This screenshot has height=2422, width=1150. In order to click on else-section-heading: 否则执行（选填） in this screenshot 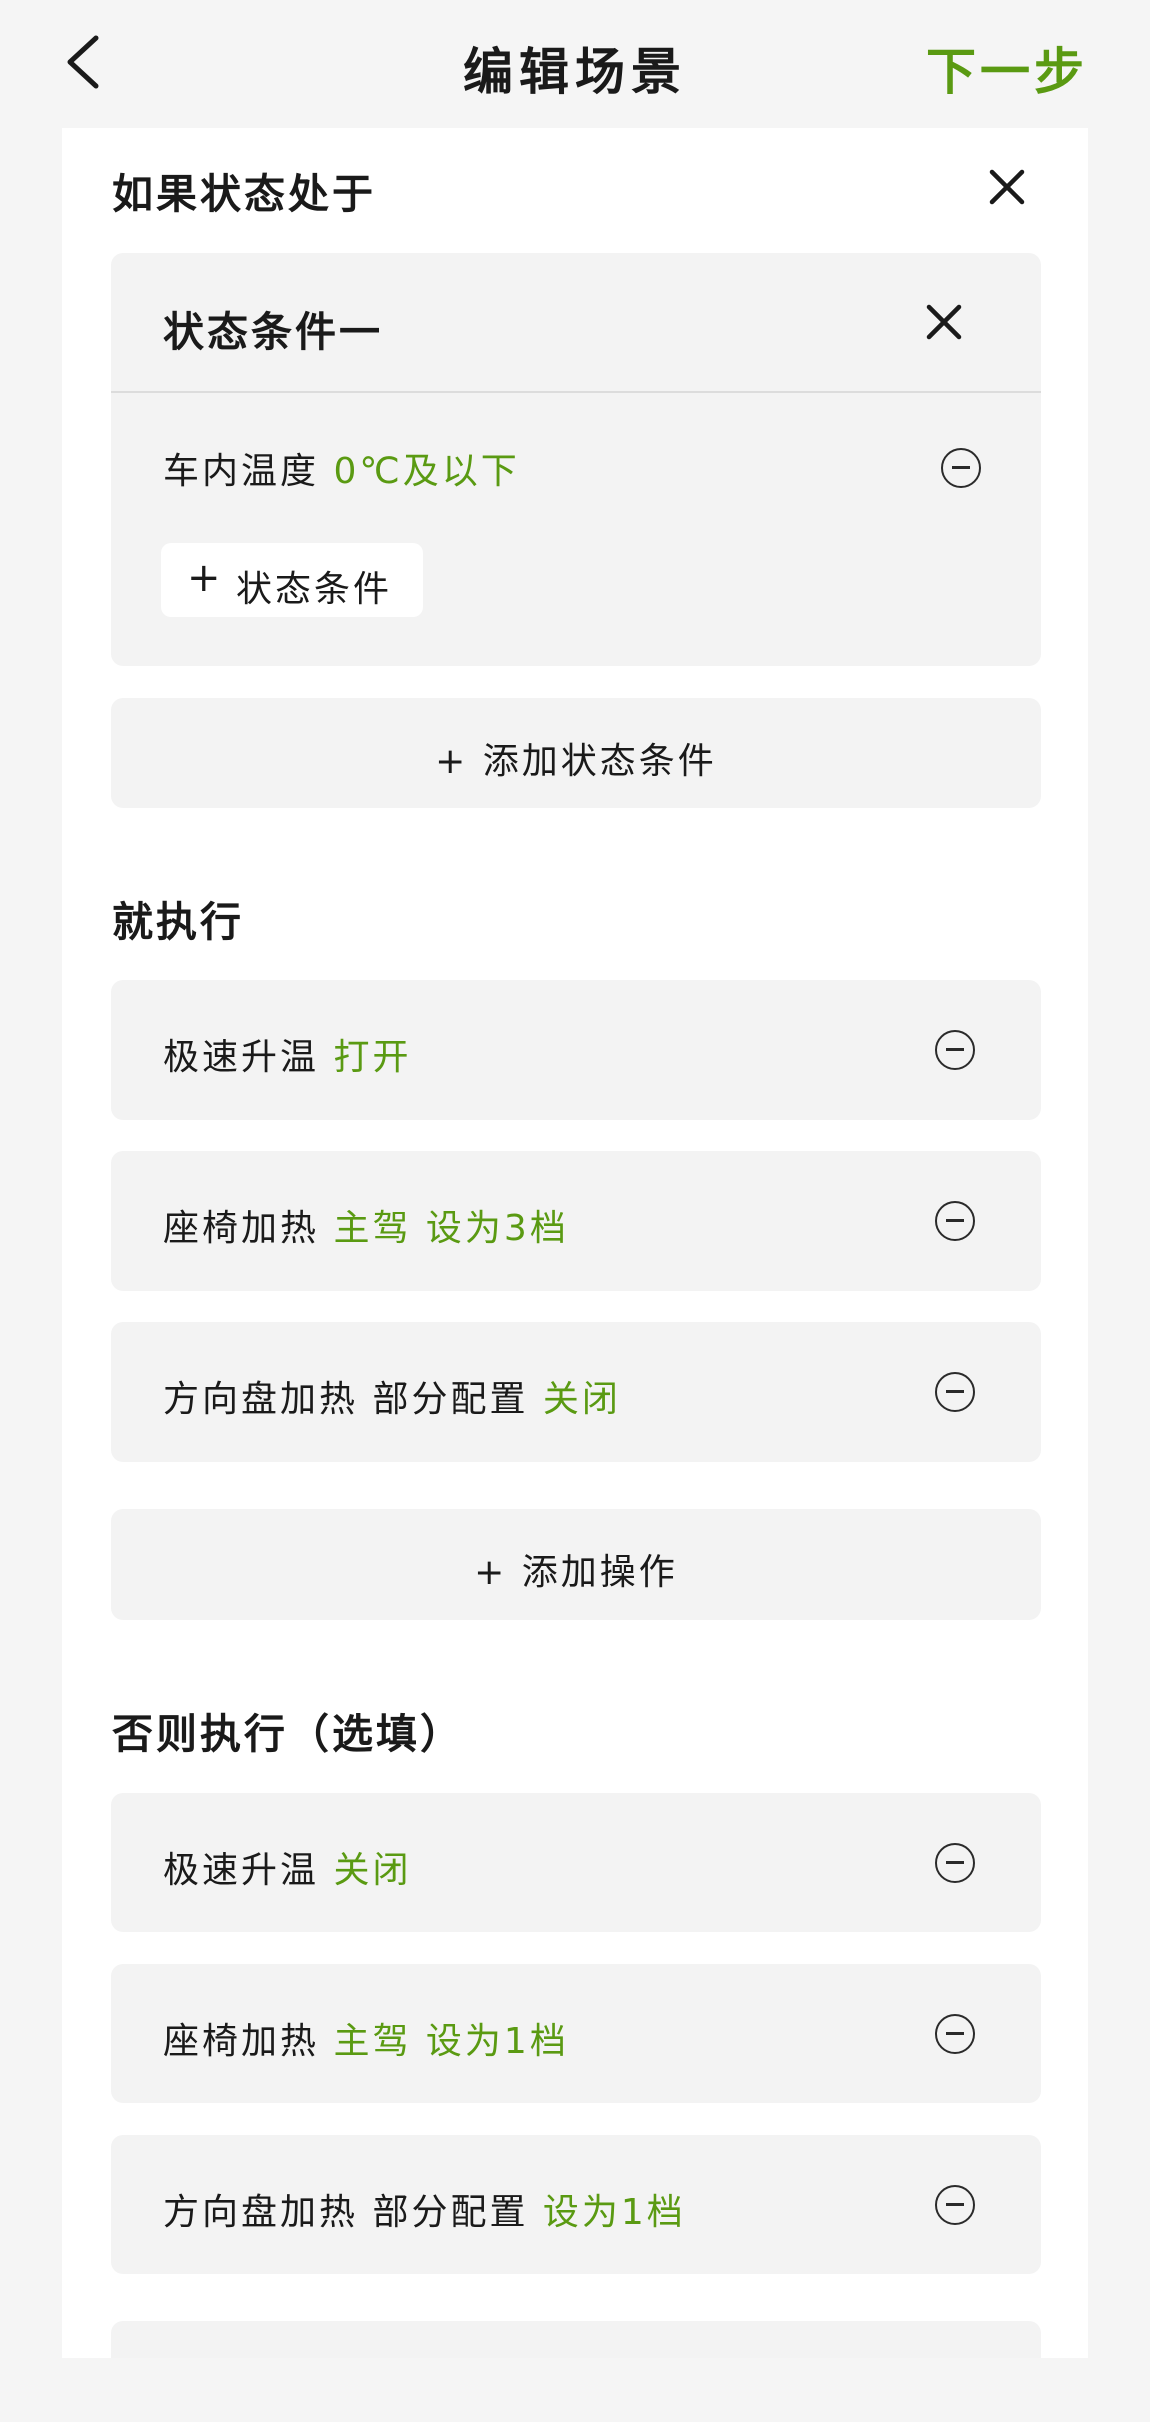, I will do `click(288, 1734)`.